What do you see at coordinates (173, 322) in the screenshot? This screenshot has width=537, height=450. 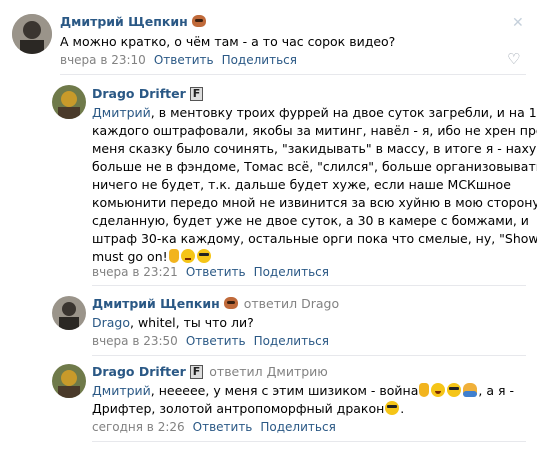 I see `comment-text: Drago, whitel, ты что ли?` at bounding box center [173, 322].